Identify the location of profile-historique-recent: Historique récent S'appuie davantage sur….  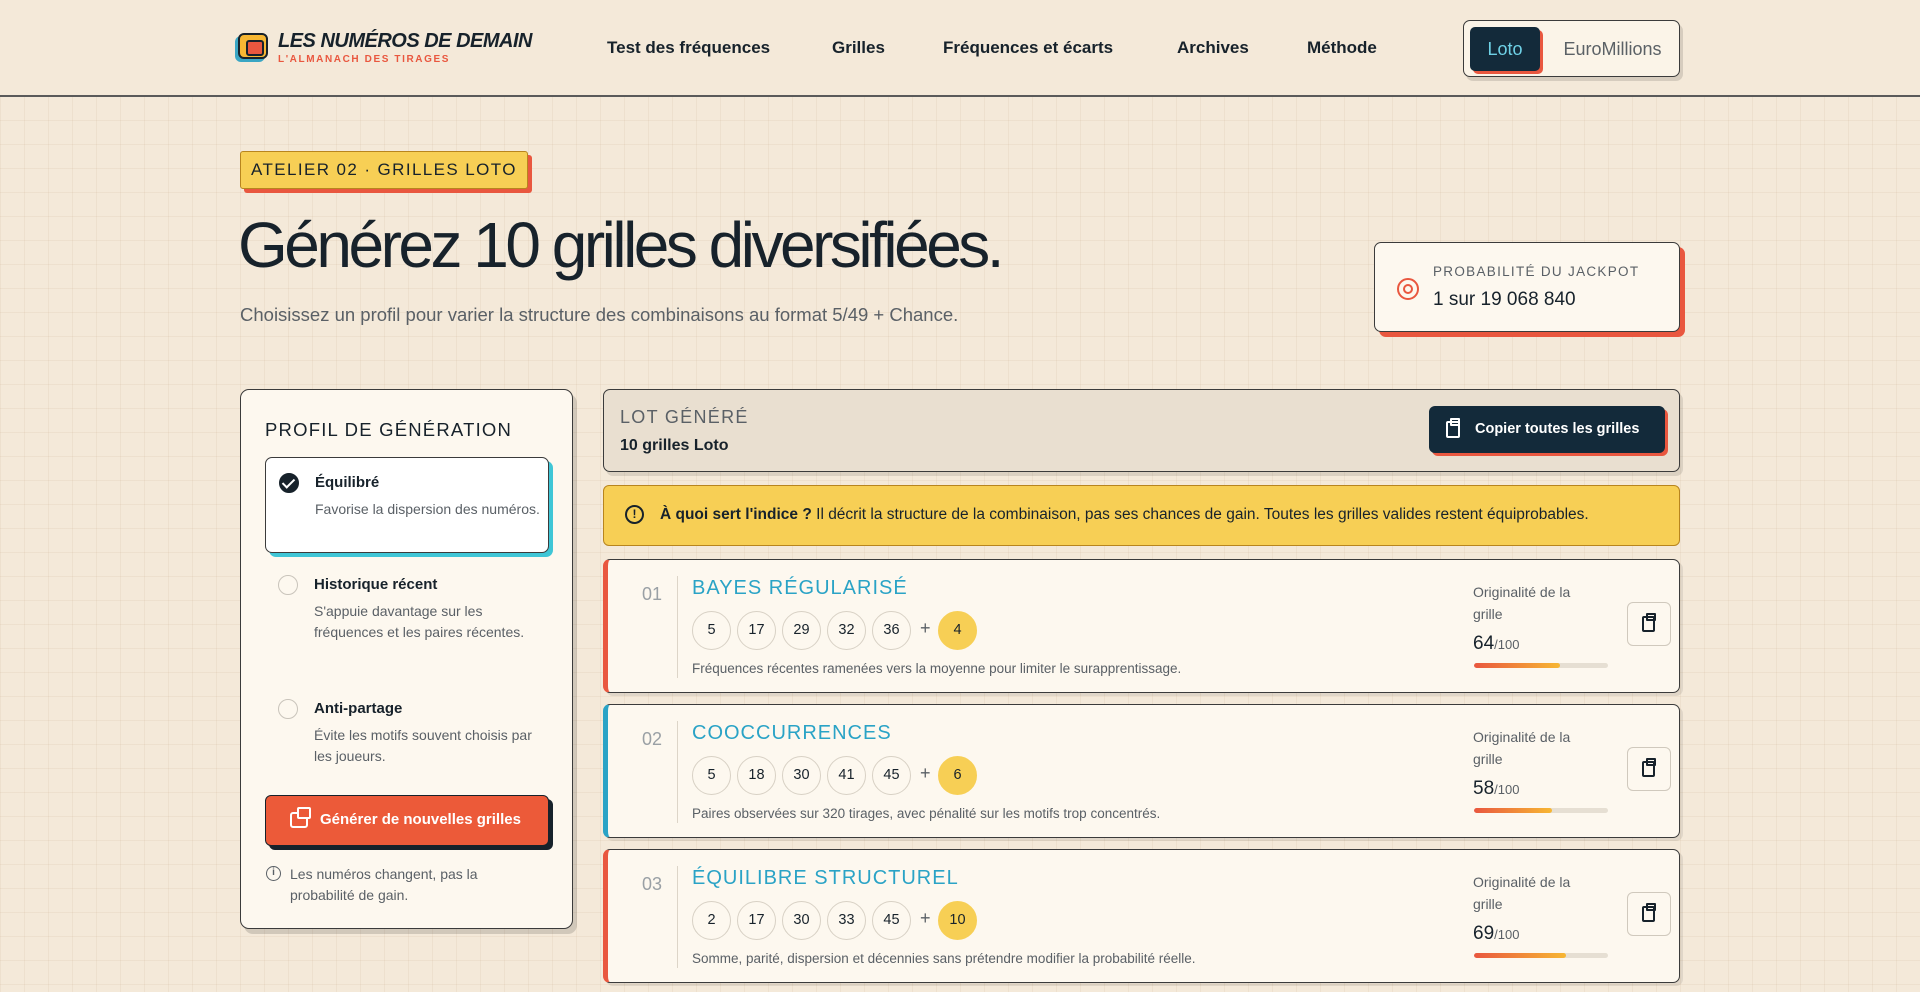
(407, 617).